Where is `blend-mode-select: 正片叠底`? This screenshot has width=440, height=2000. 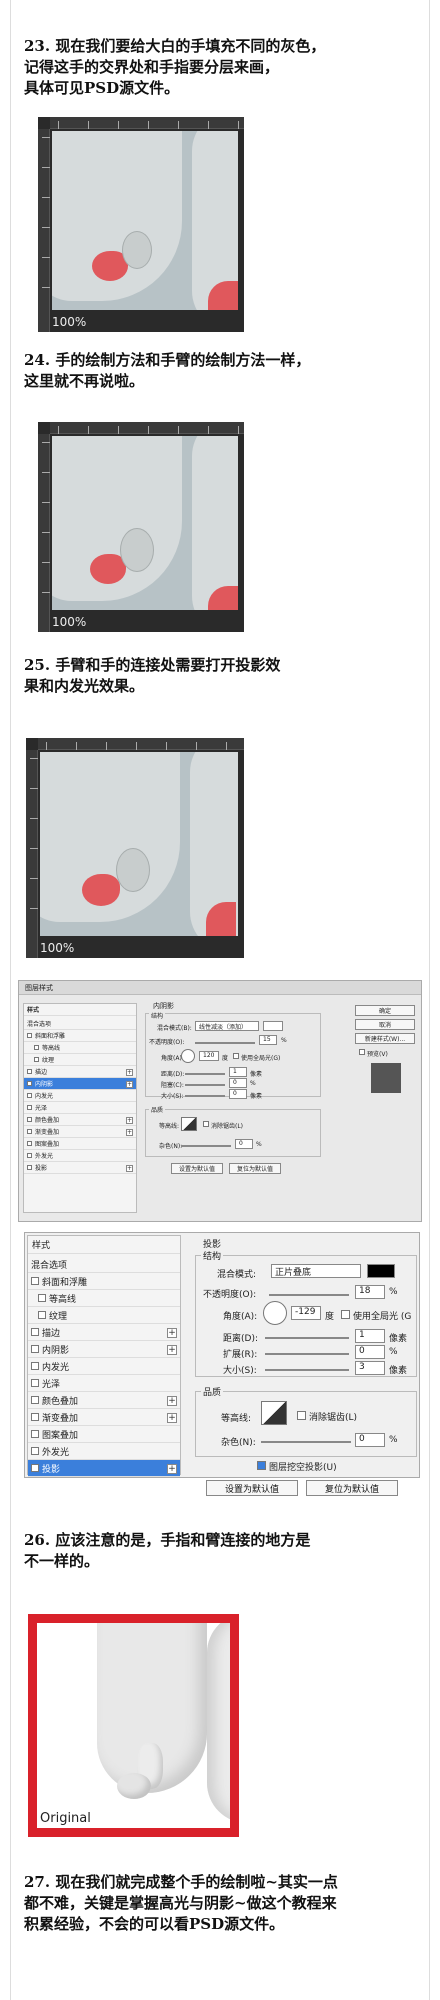 blend-mode-select: 正片叠底 is located at coordinates (316, 1271).